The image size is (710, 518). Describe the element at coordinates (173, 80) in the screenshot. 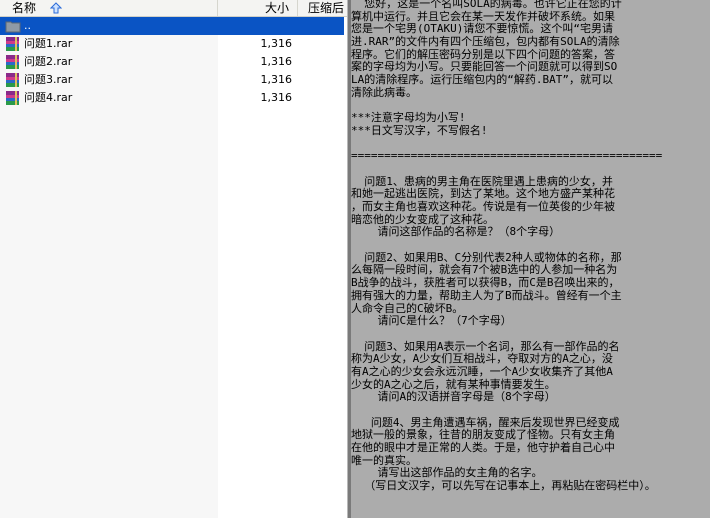

I see `file-row: 问题3.rar 1,316` at that location.